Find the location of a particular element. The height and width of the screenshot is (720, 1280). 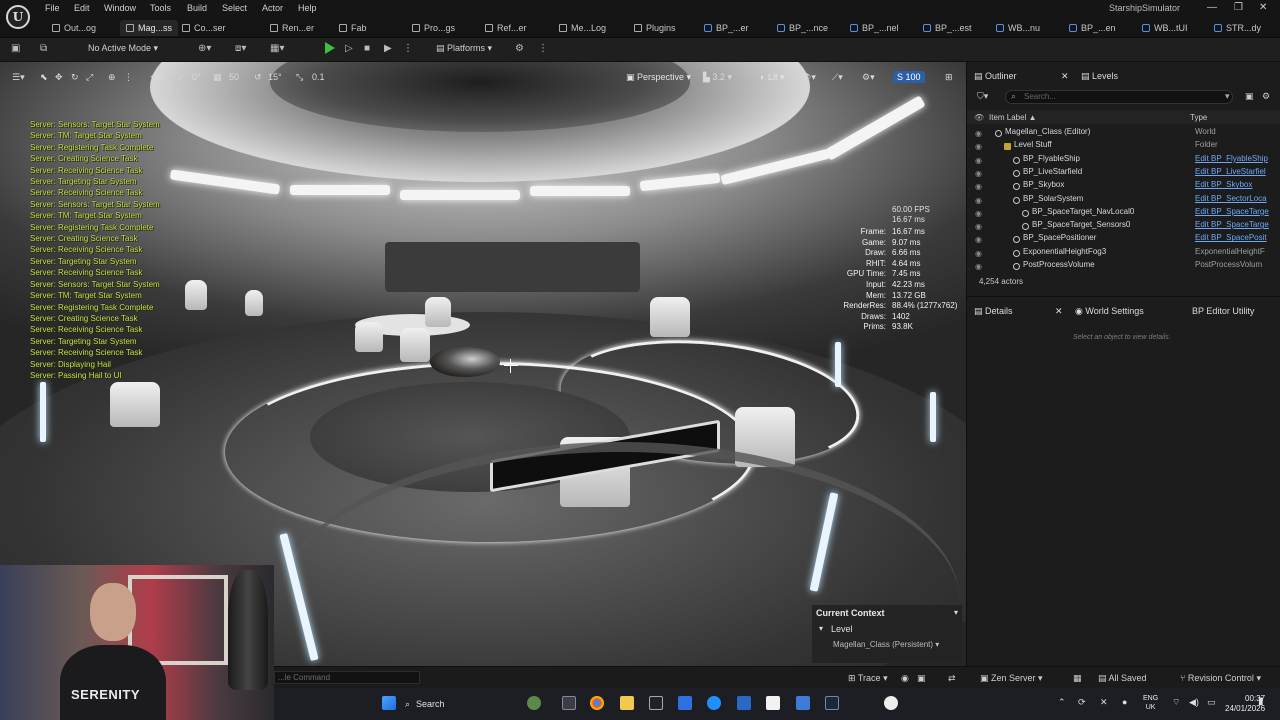

input-language: ENG UK is located at coordinates (1150, 703).